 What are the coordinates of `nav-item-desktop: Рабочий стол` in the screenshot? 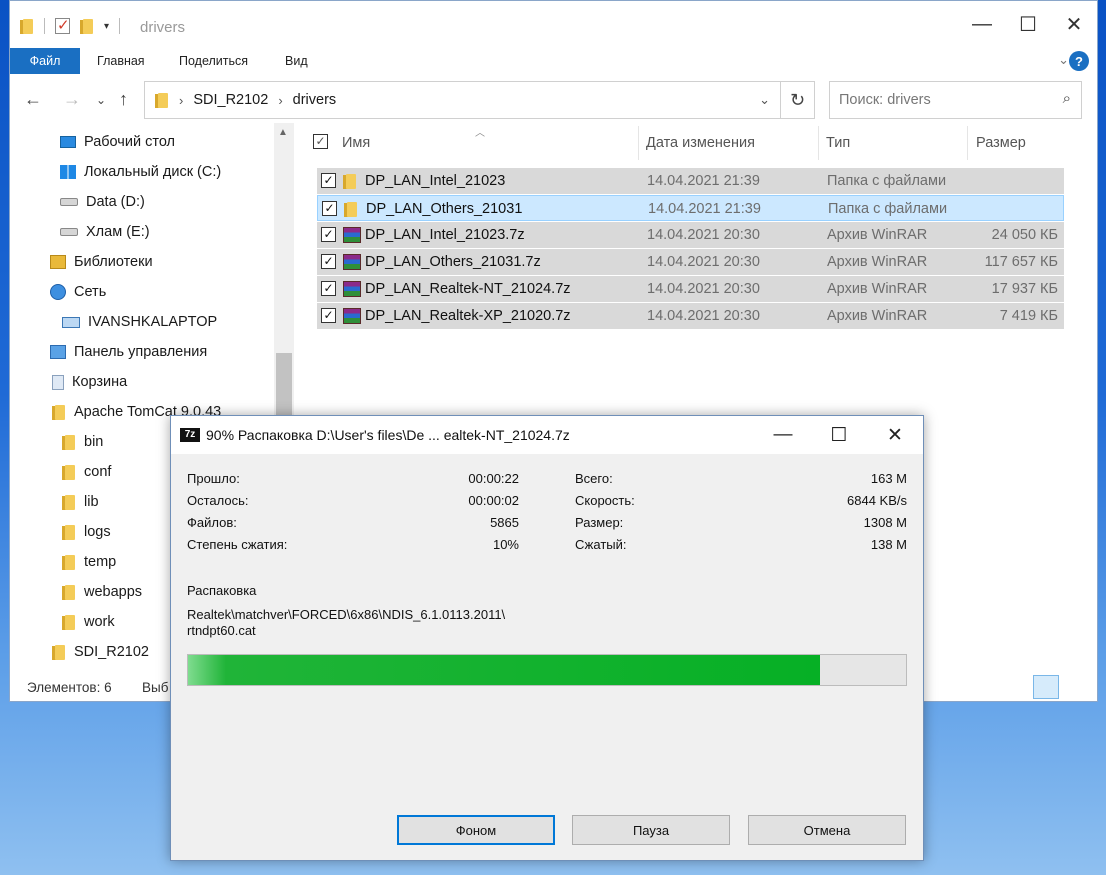 It's located at (117, 142).